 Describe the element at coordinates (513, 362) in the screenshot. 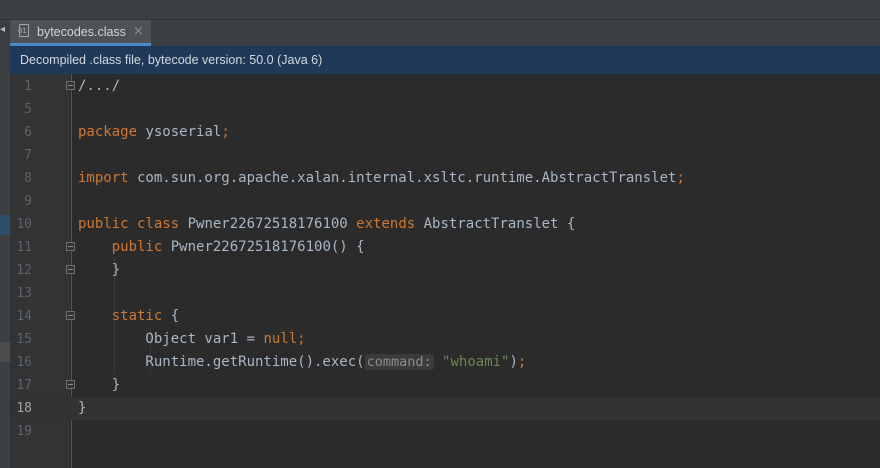

I see `code-token: )` at that location.